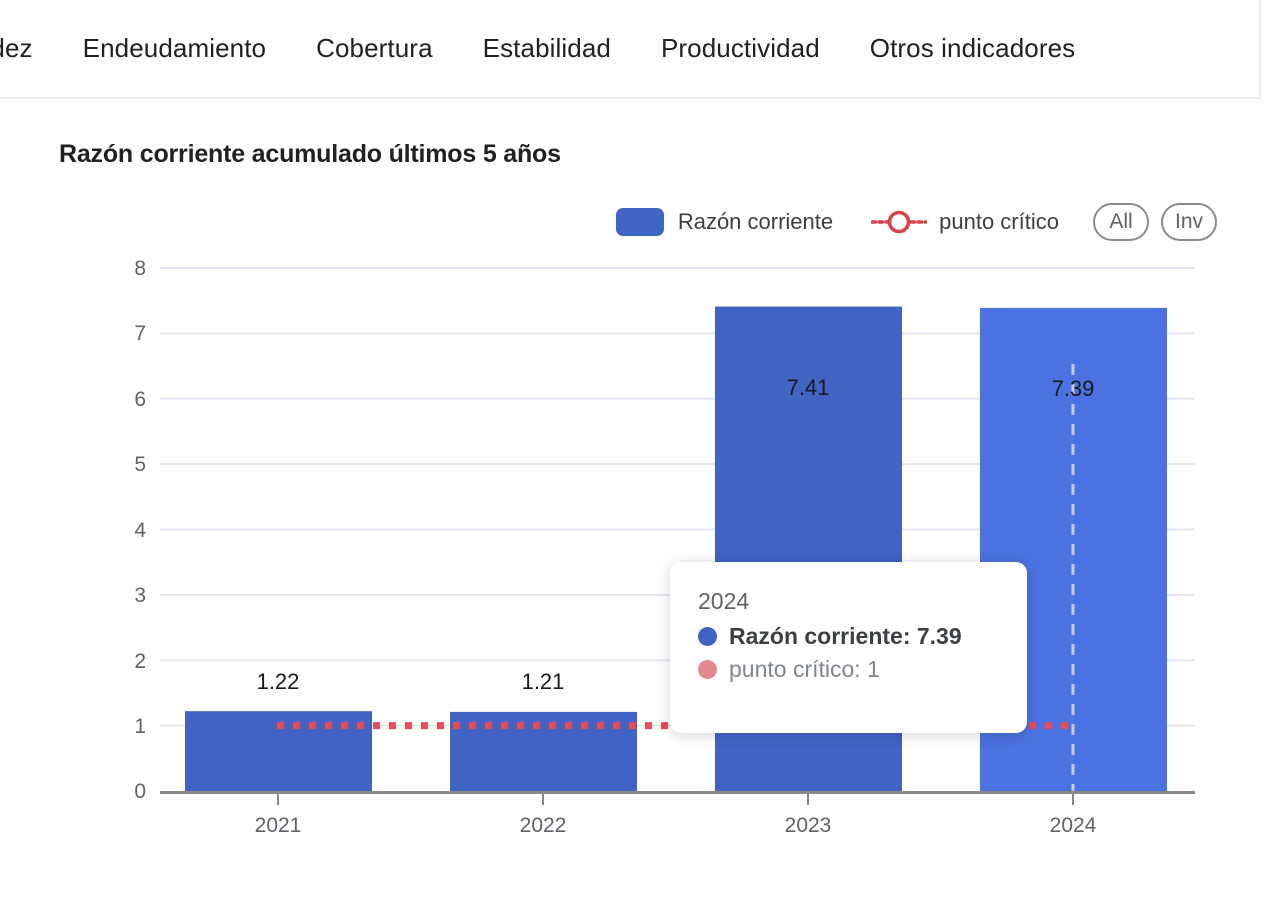 Image resolution: width=1267 pixels, height=902 pixels. I want to click on x-axis, so click(677, 798).